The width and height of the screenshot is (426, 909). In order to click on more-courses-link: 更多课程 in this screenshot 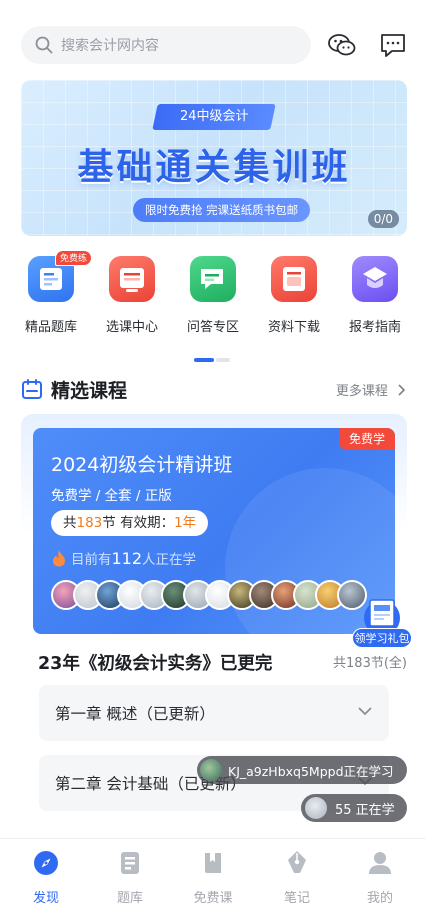, I will do `click(371, 389)`.